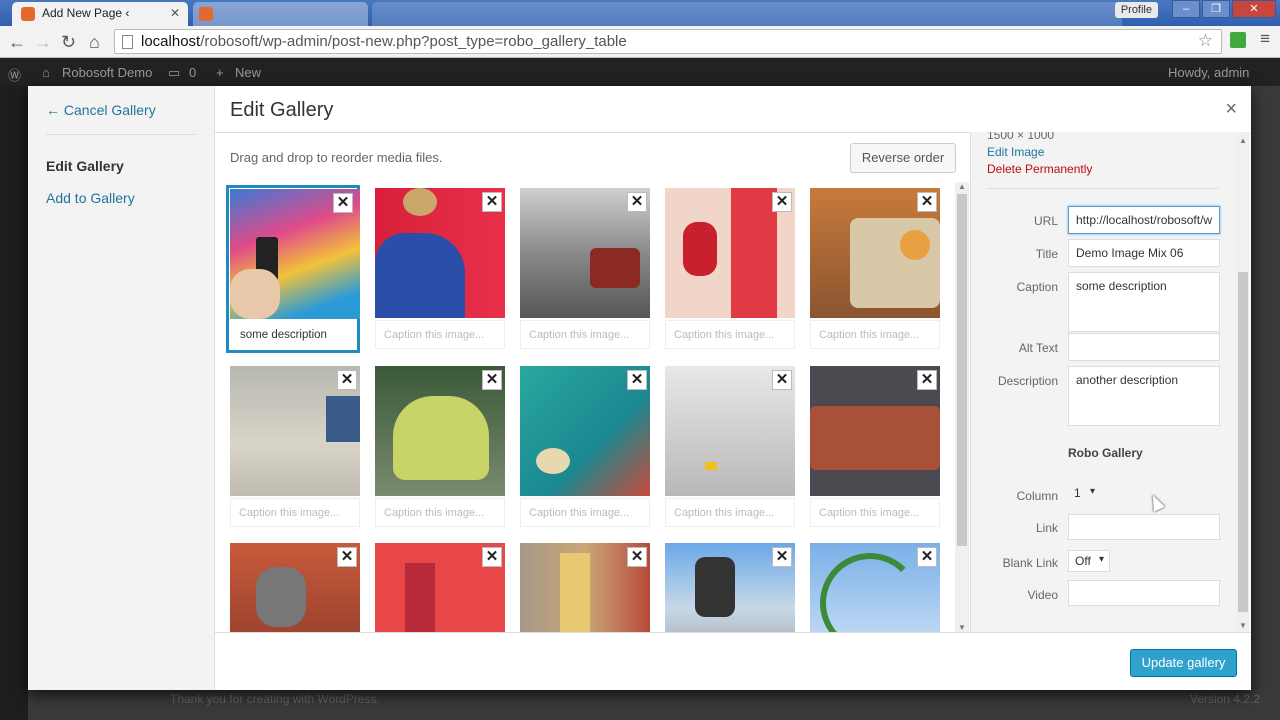  Describe the element at coordinates (1144, 527) in the screenshot. I see `link-field` at that location.